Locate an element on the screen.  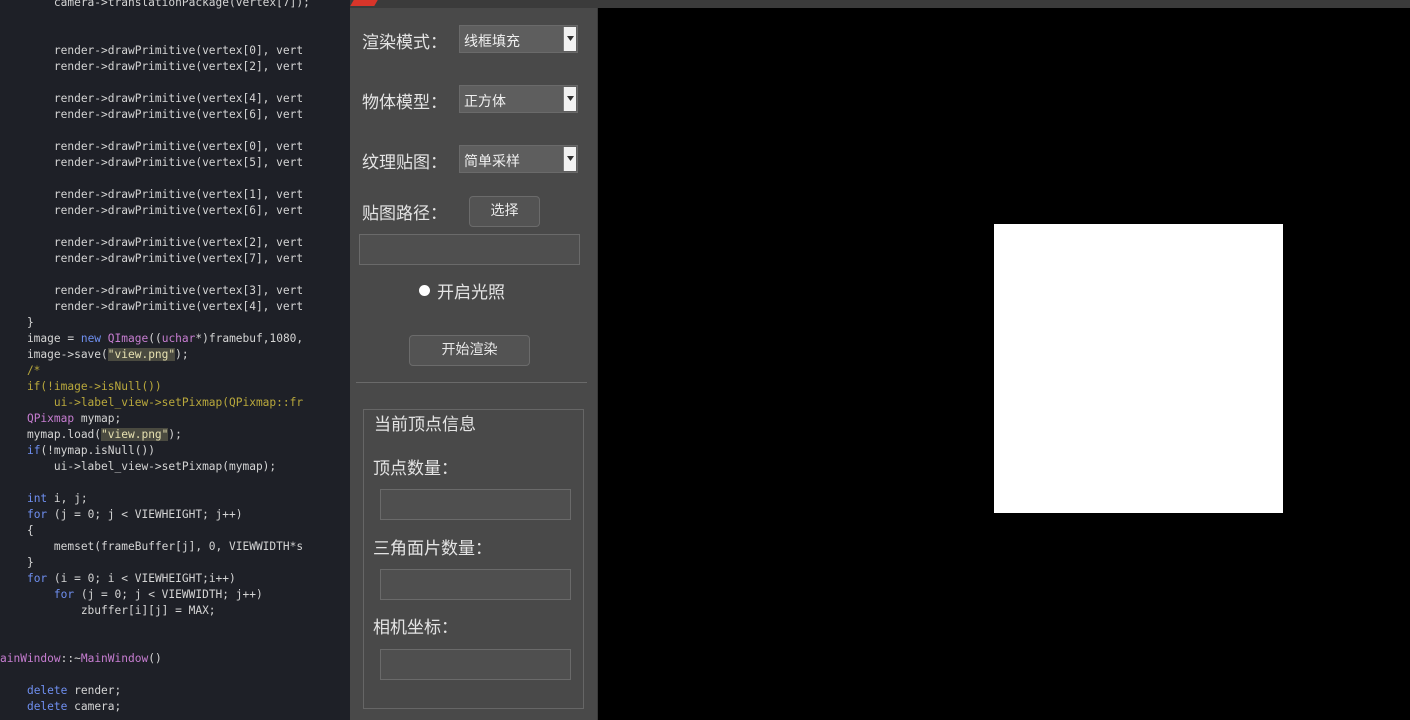
model-select: 正方体 is located at coordinates (518, 99).